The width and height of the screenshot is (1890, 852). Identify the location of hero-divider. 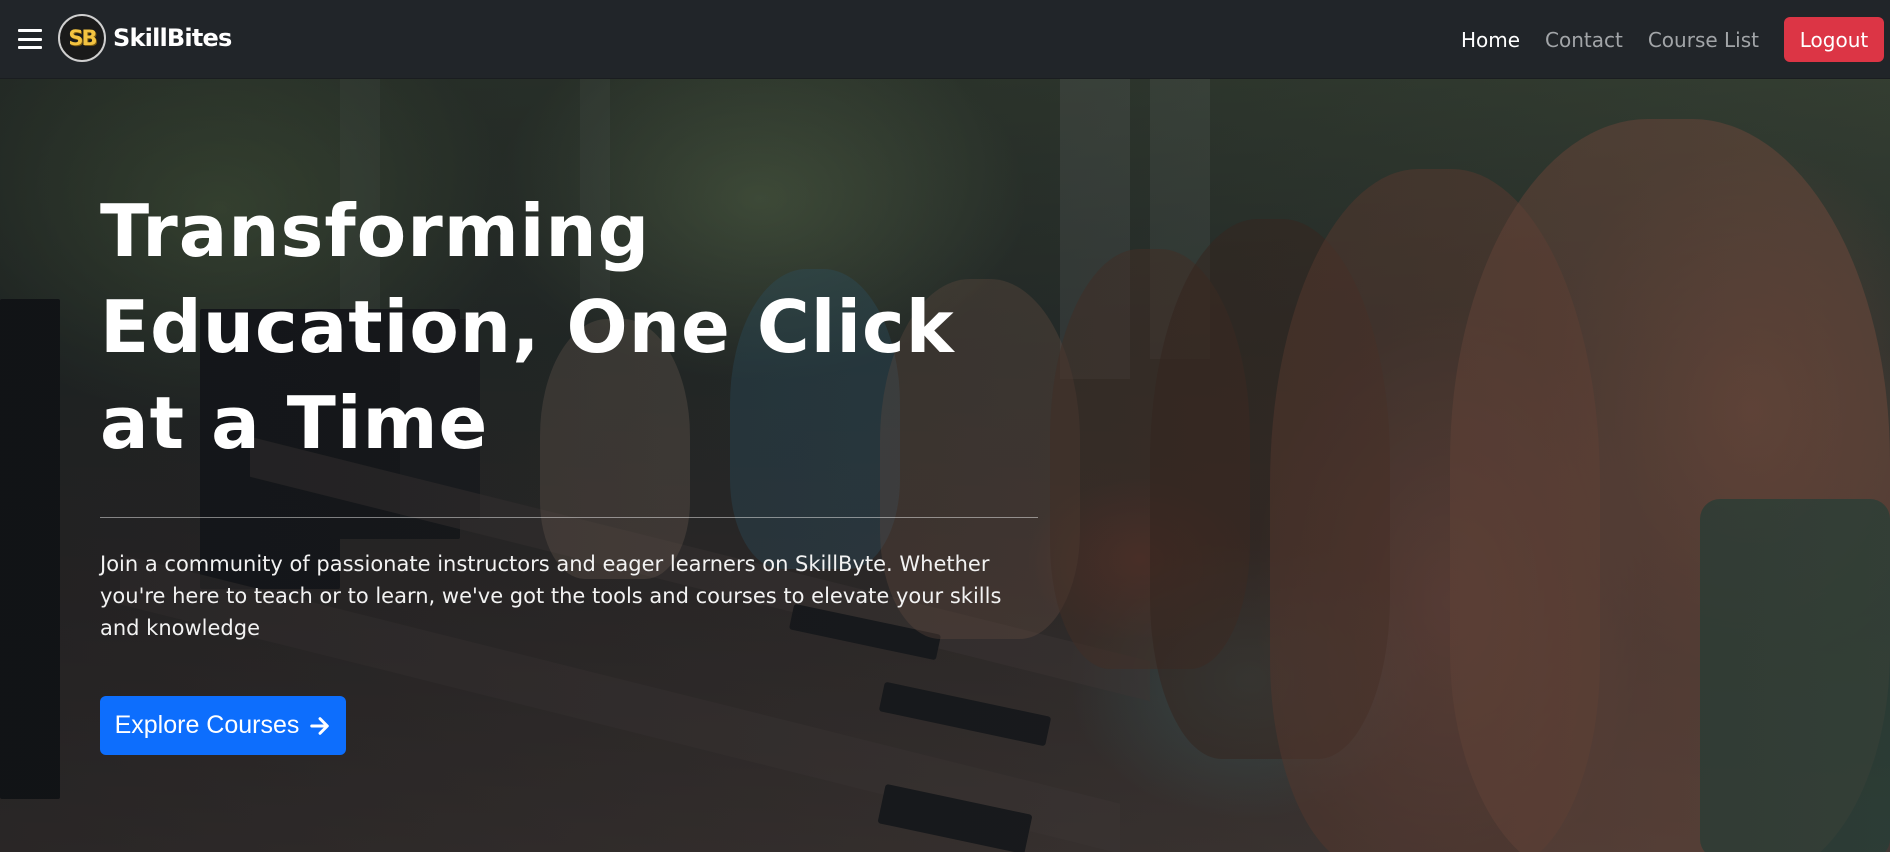
(569, 517).